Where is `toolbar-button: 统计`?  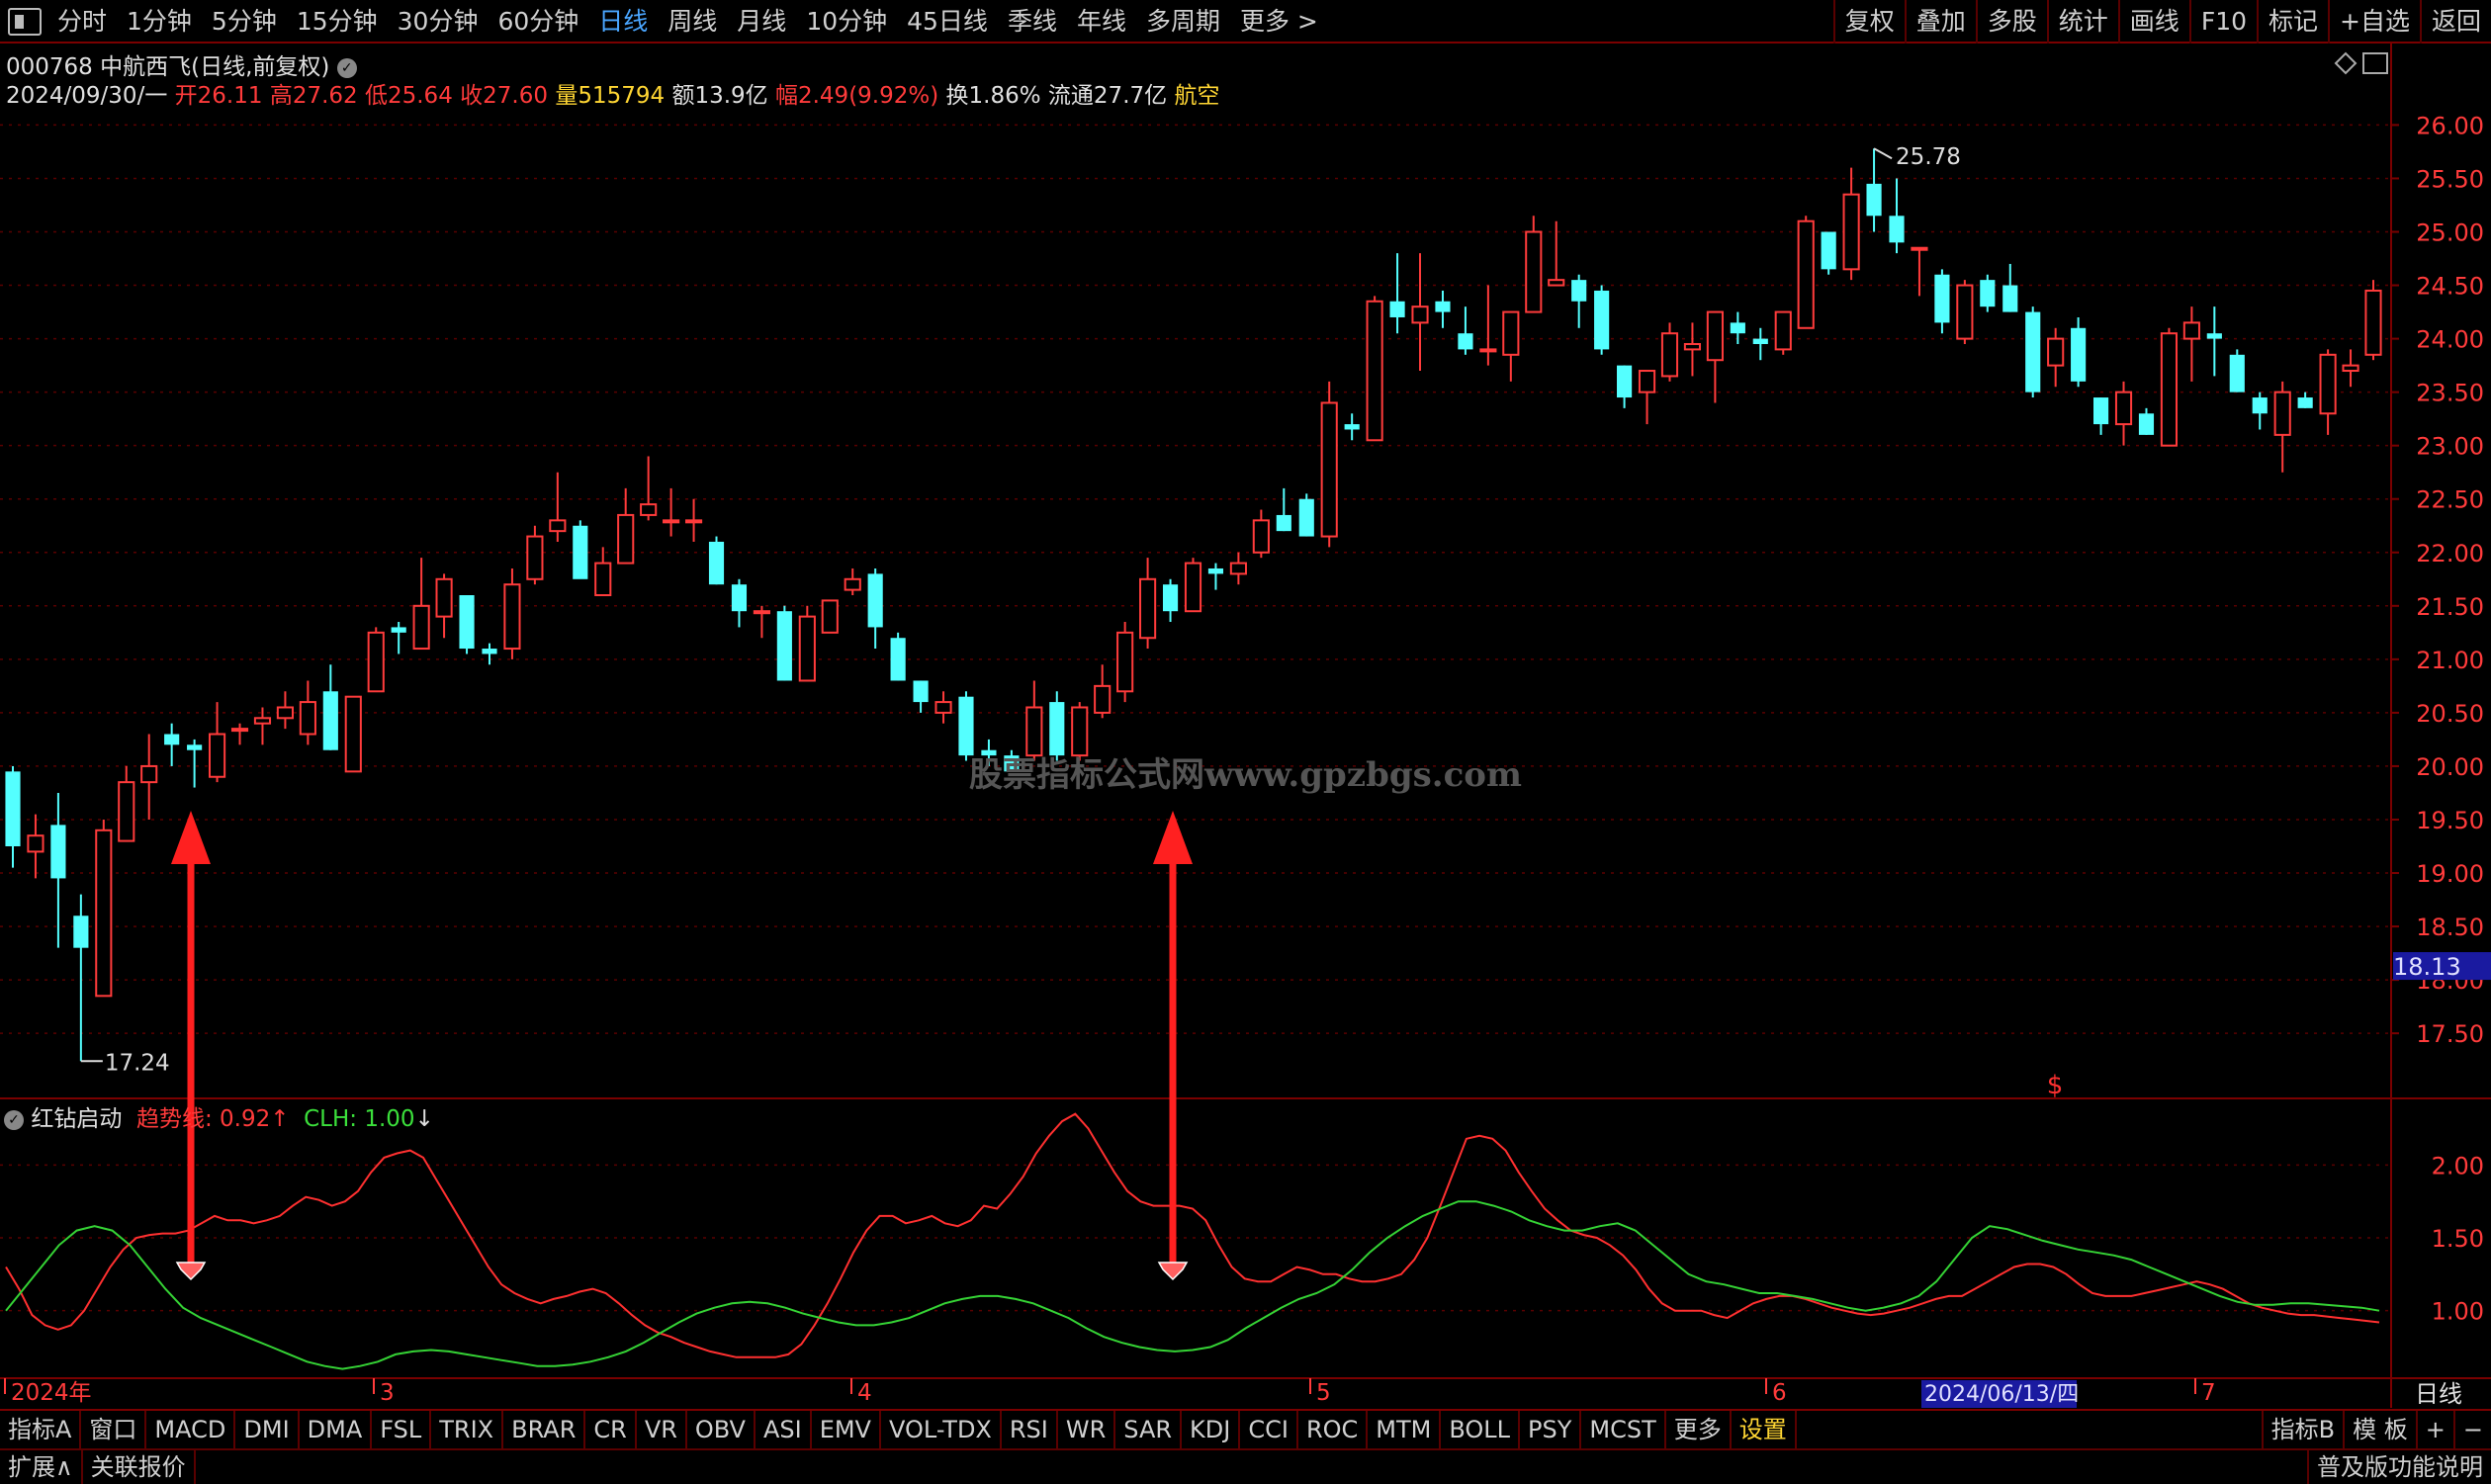 toolbar-button: 统计 is located at coordinates (2082, 22).